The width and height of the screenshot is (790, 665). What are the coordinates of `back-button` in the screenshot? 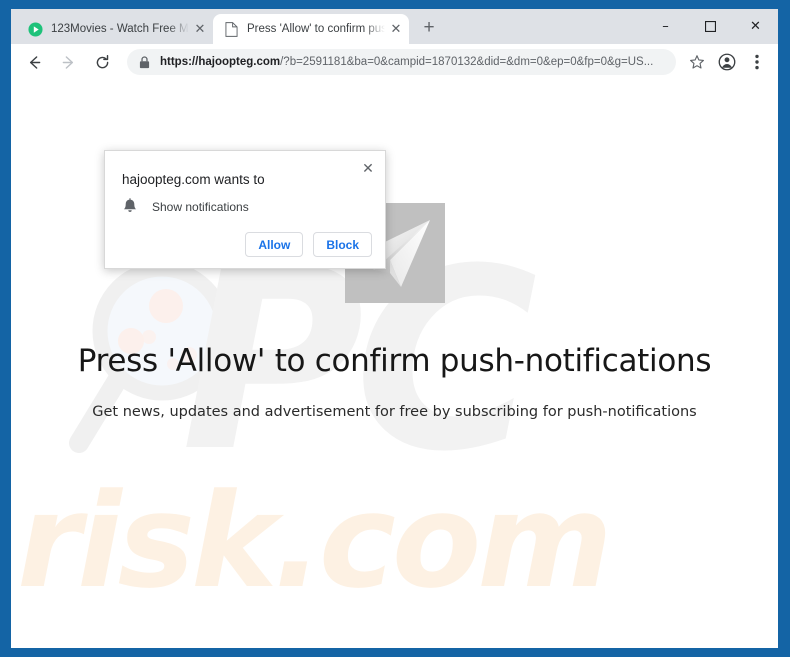 It's located at (34, 62).